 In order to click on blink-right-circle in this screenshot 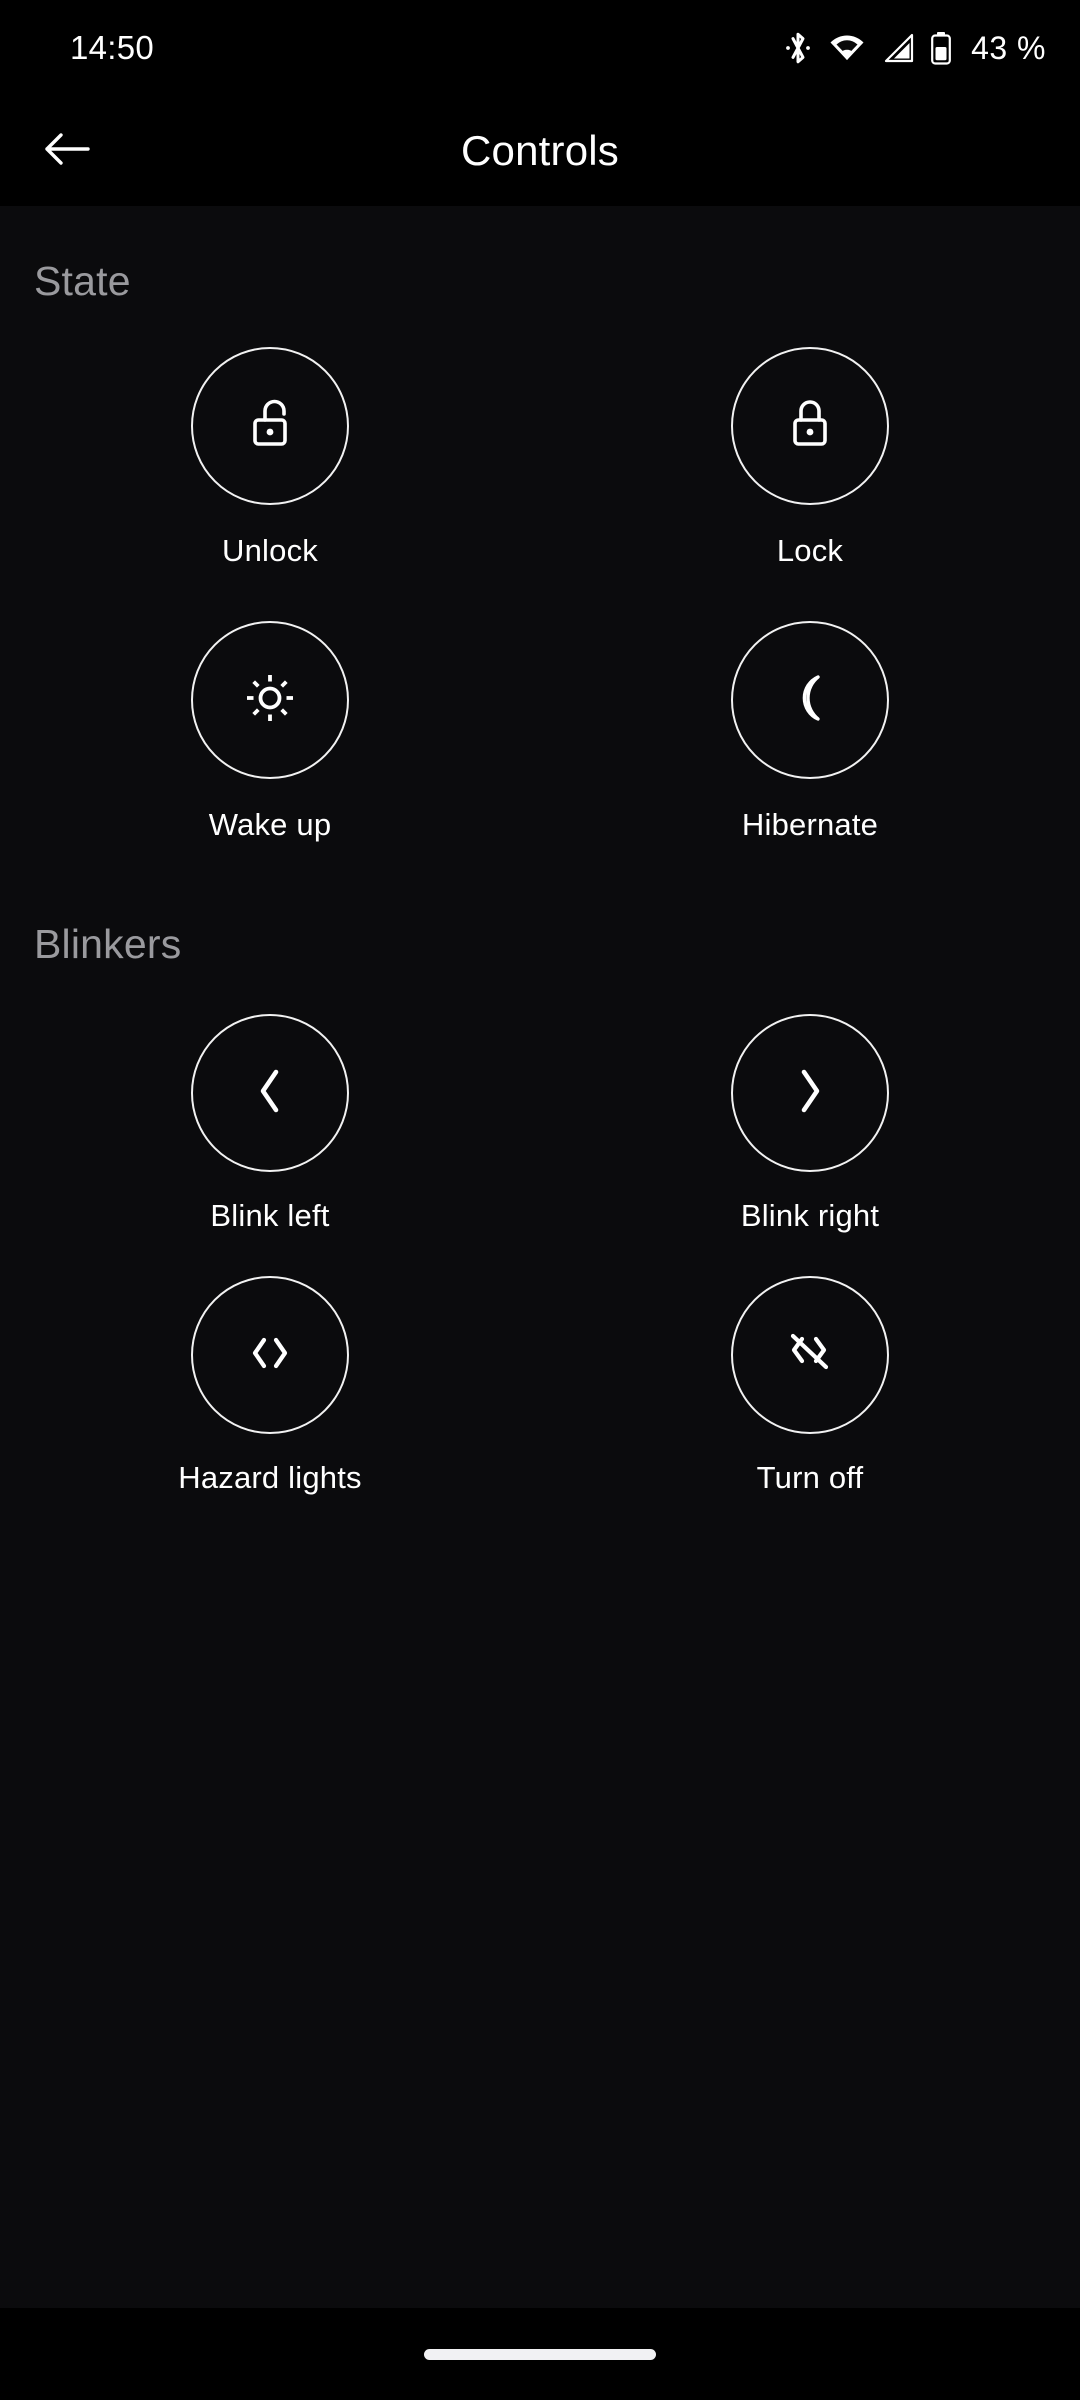, I will do `click(810, 1093)`.